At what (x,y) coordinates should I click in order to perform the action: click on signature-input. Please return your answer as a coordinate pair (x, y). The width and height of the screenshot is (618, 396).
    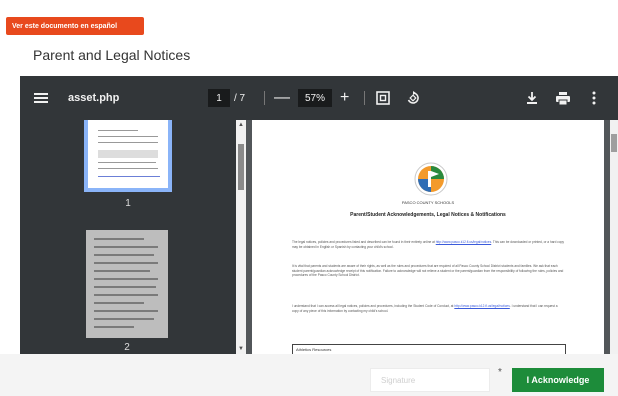
    Looking at the image, I should click on (430, 380).